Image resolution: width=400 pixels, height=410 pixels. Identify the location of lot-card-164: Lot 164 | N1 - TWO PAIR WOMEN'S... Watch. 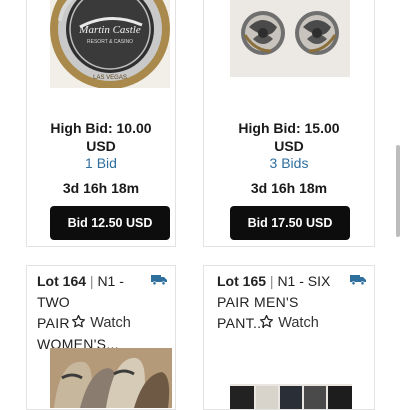
(101, 337).